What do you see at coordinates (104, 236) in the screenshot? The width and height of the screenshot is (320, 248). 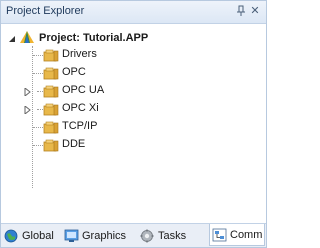 I see `tab-label: Graphics` at bounding box center [104, 236].